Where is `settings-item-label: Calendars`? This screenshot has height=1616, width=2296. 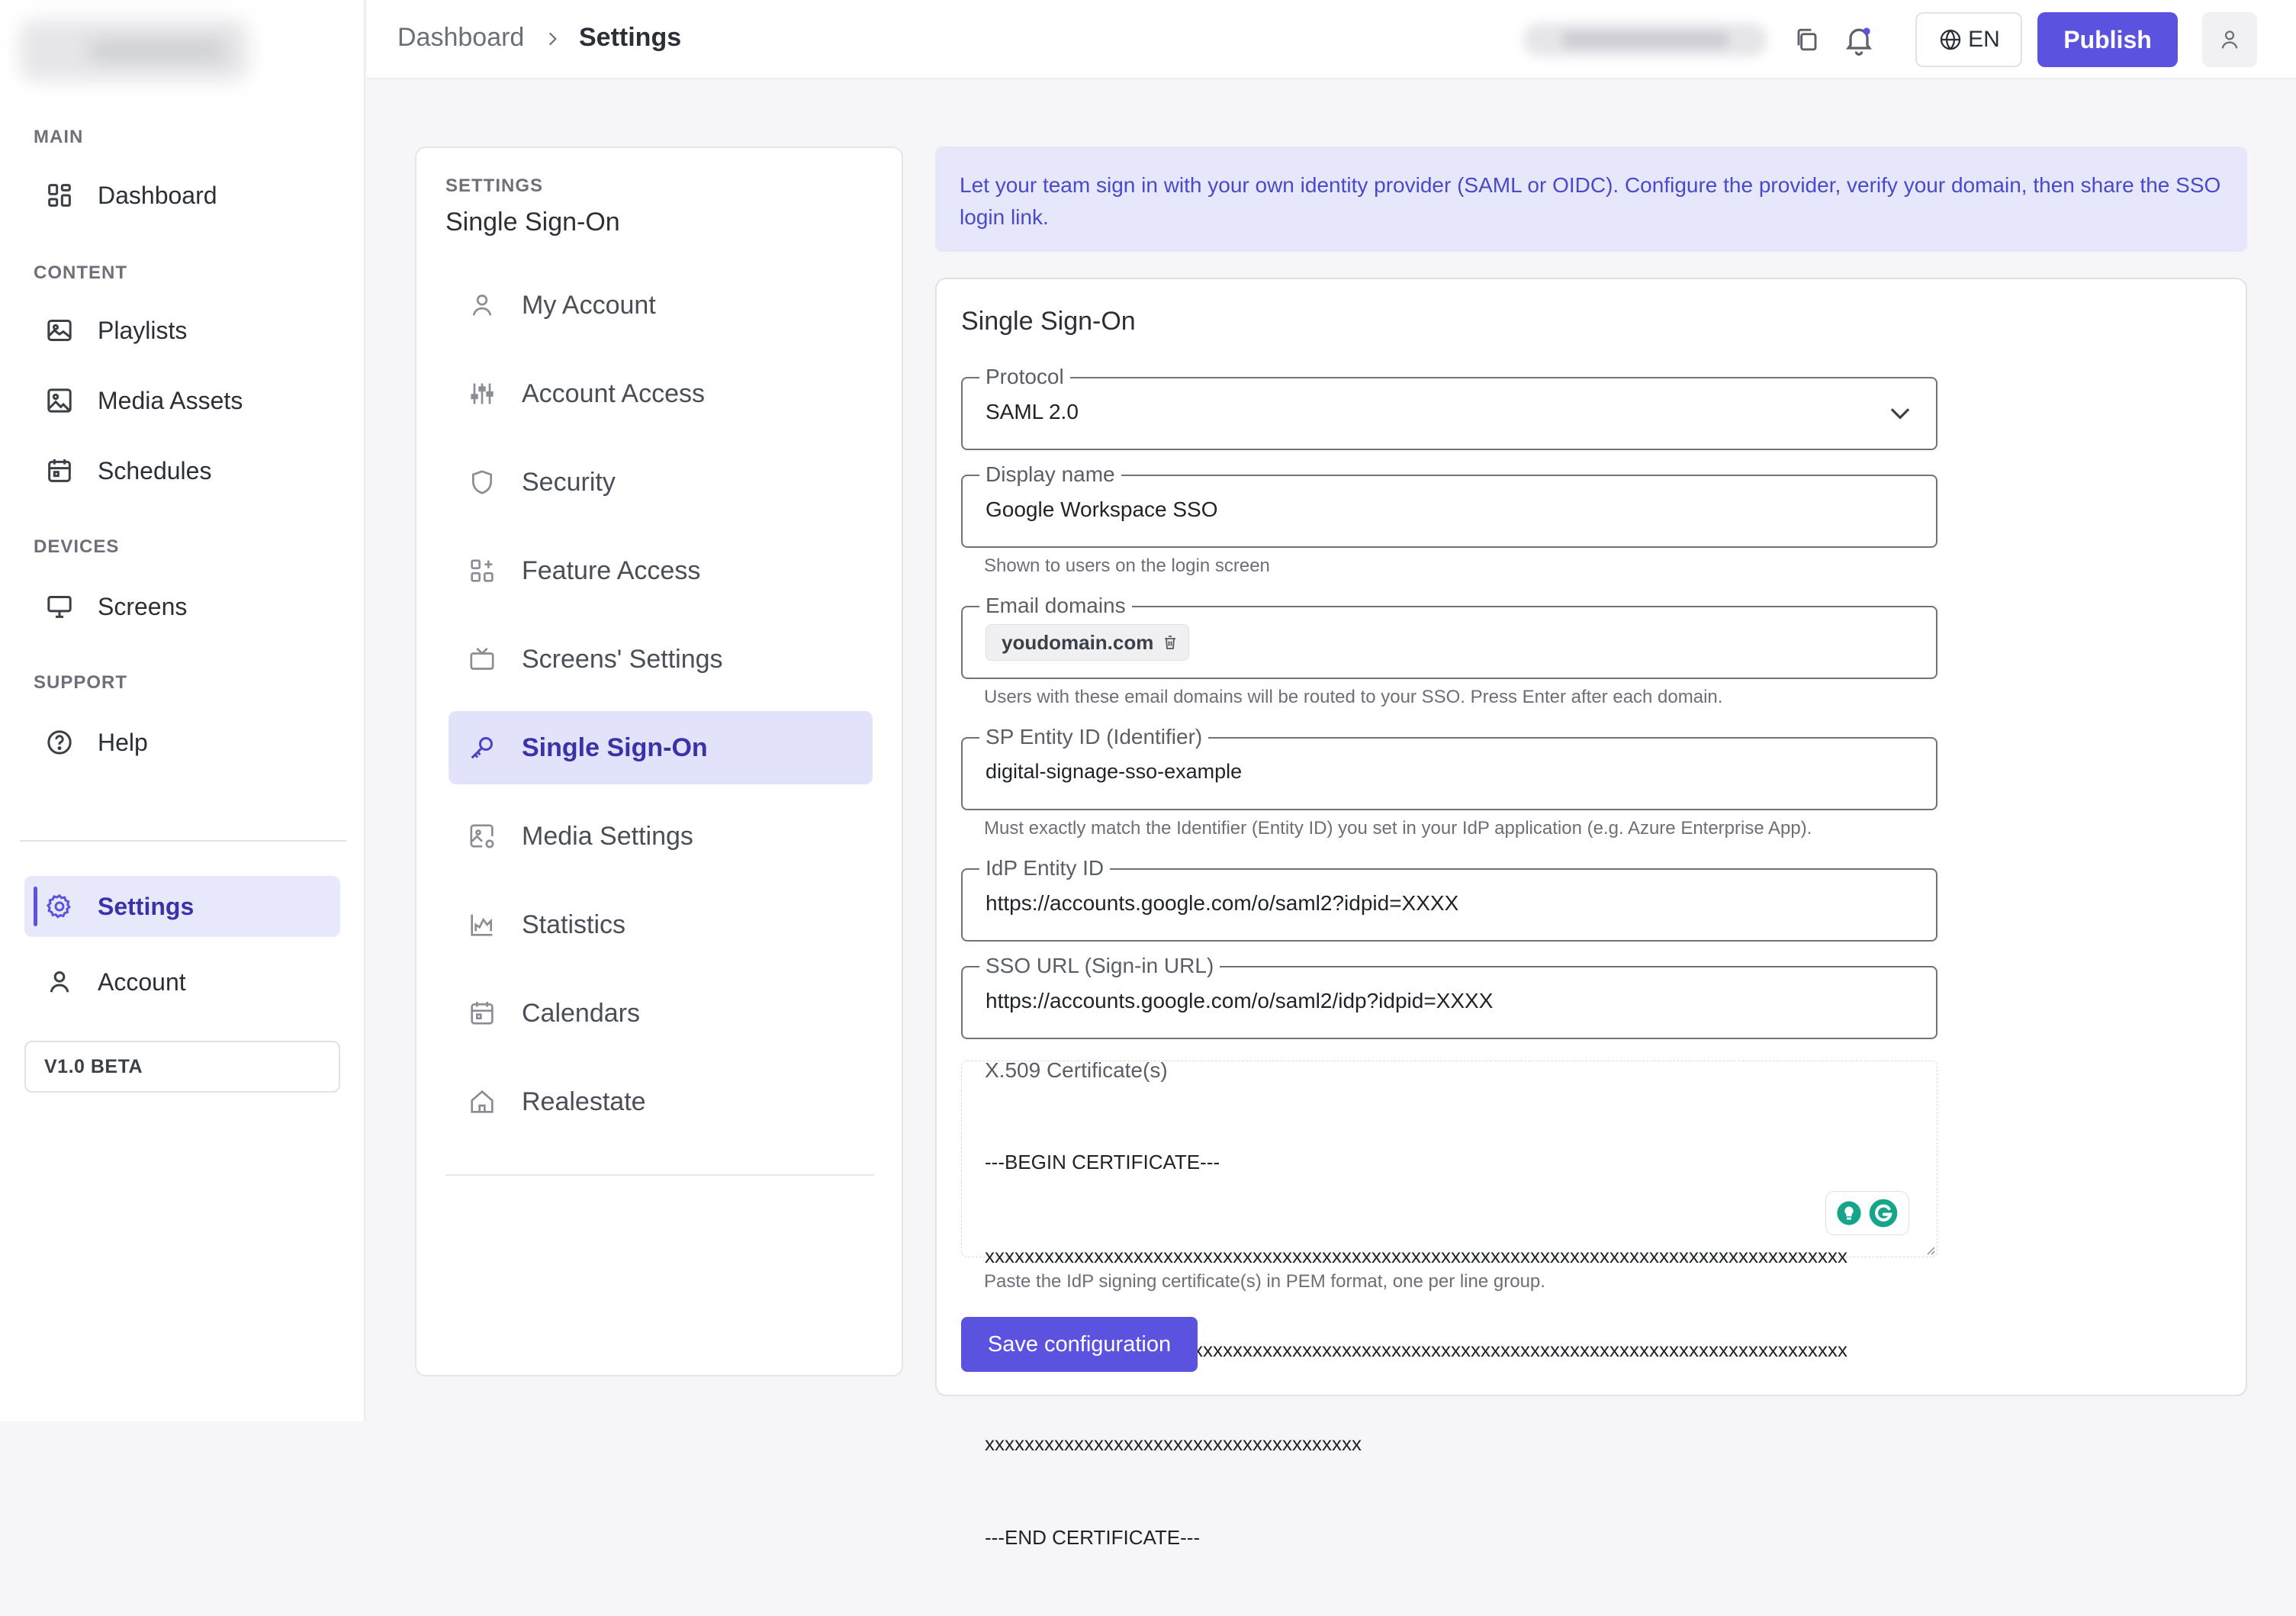 settings-item-label: Calendars is located at coordinates (581, 1013).